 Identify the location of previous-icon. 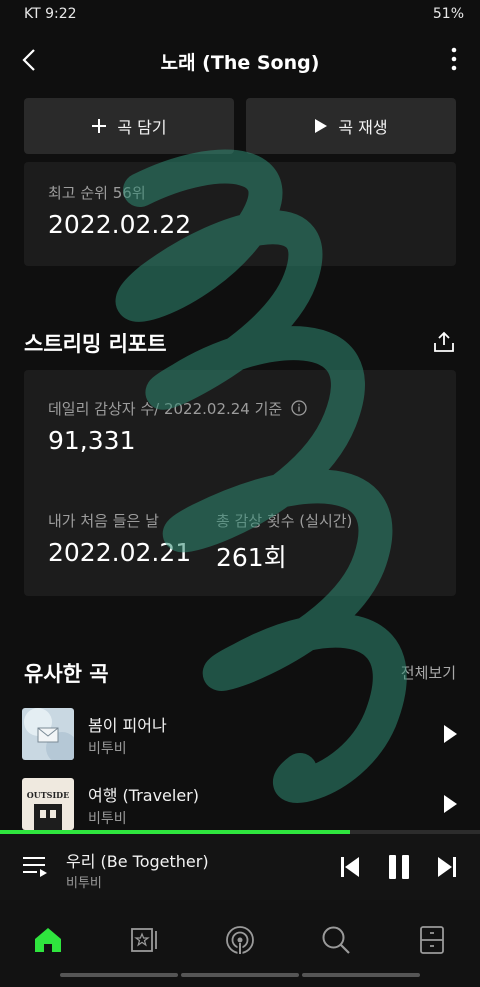
(350, 867).